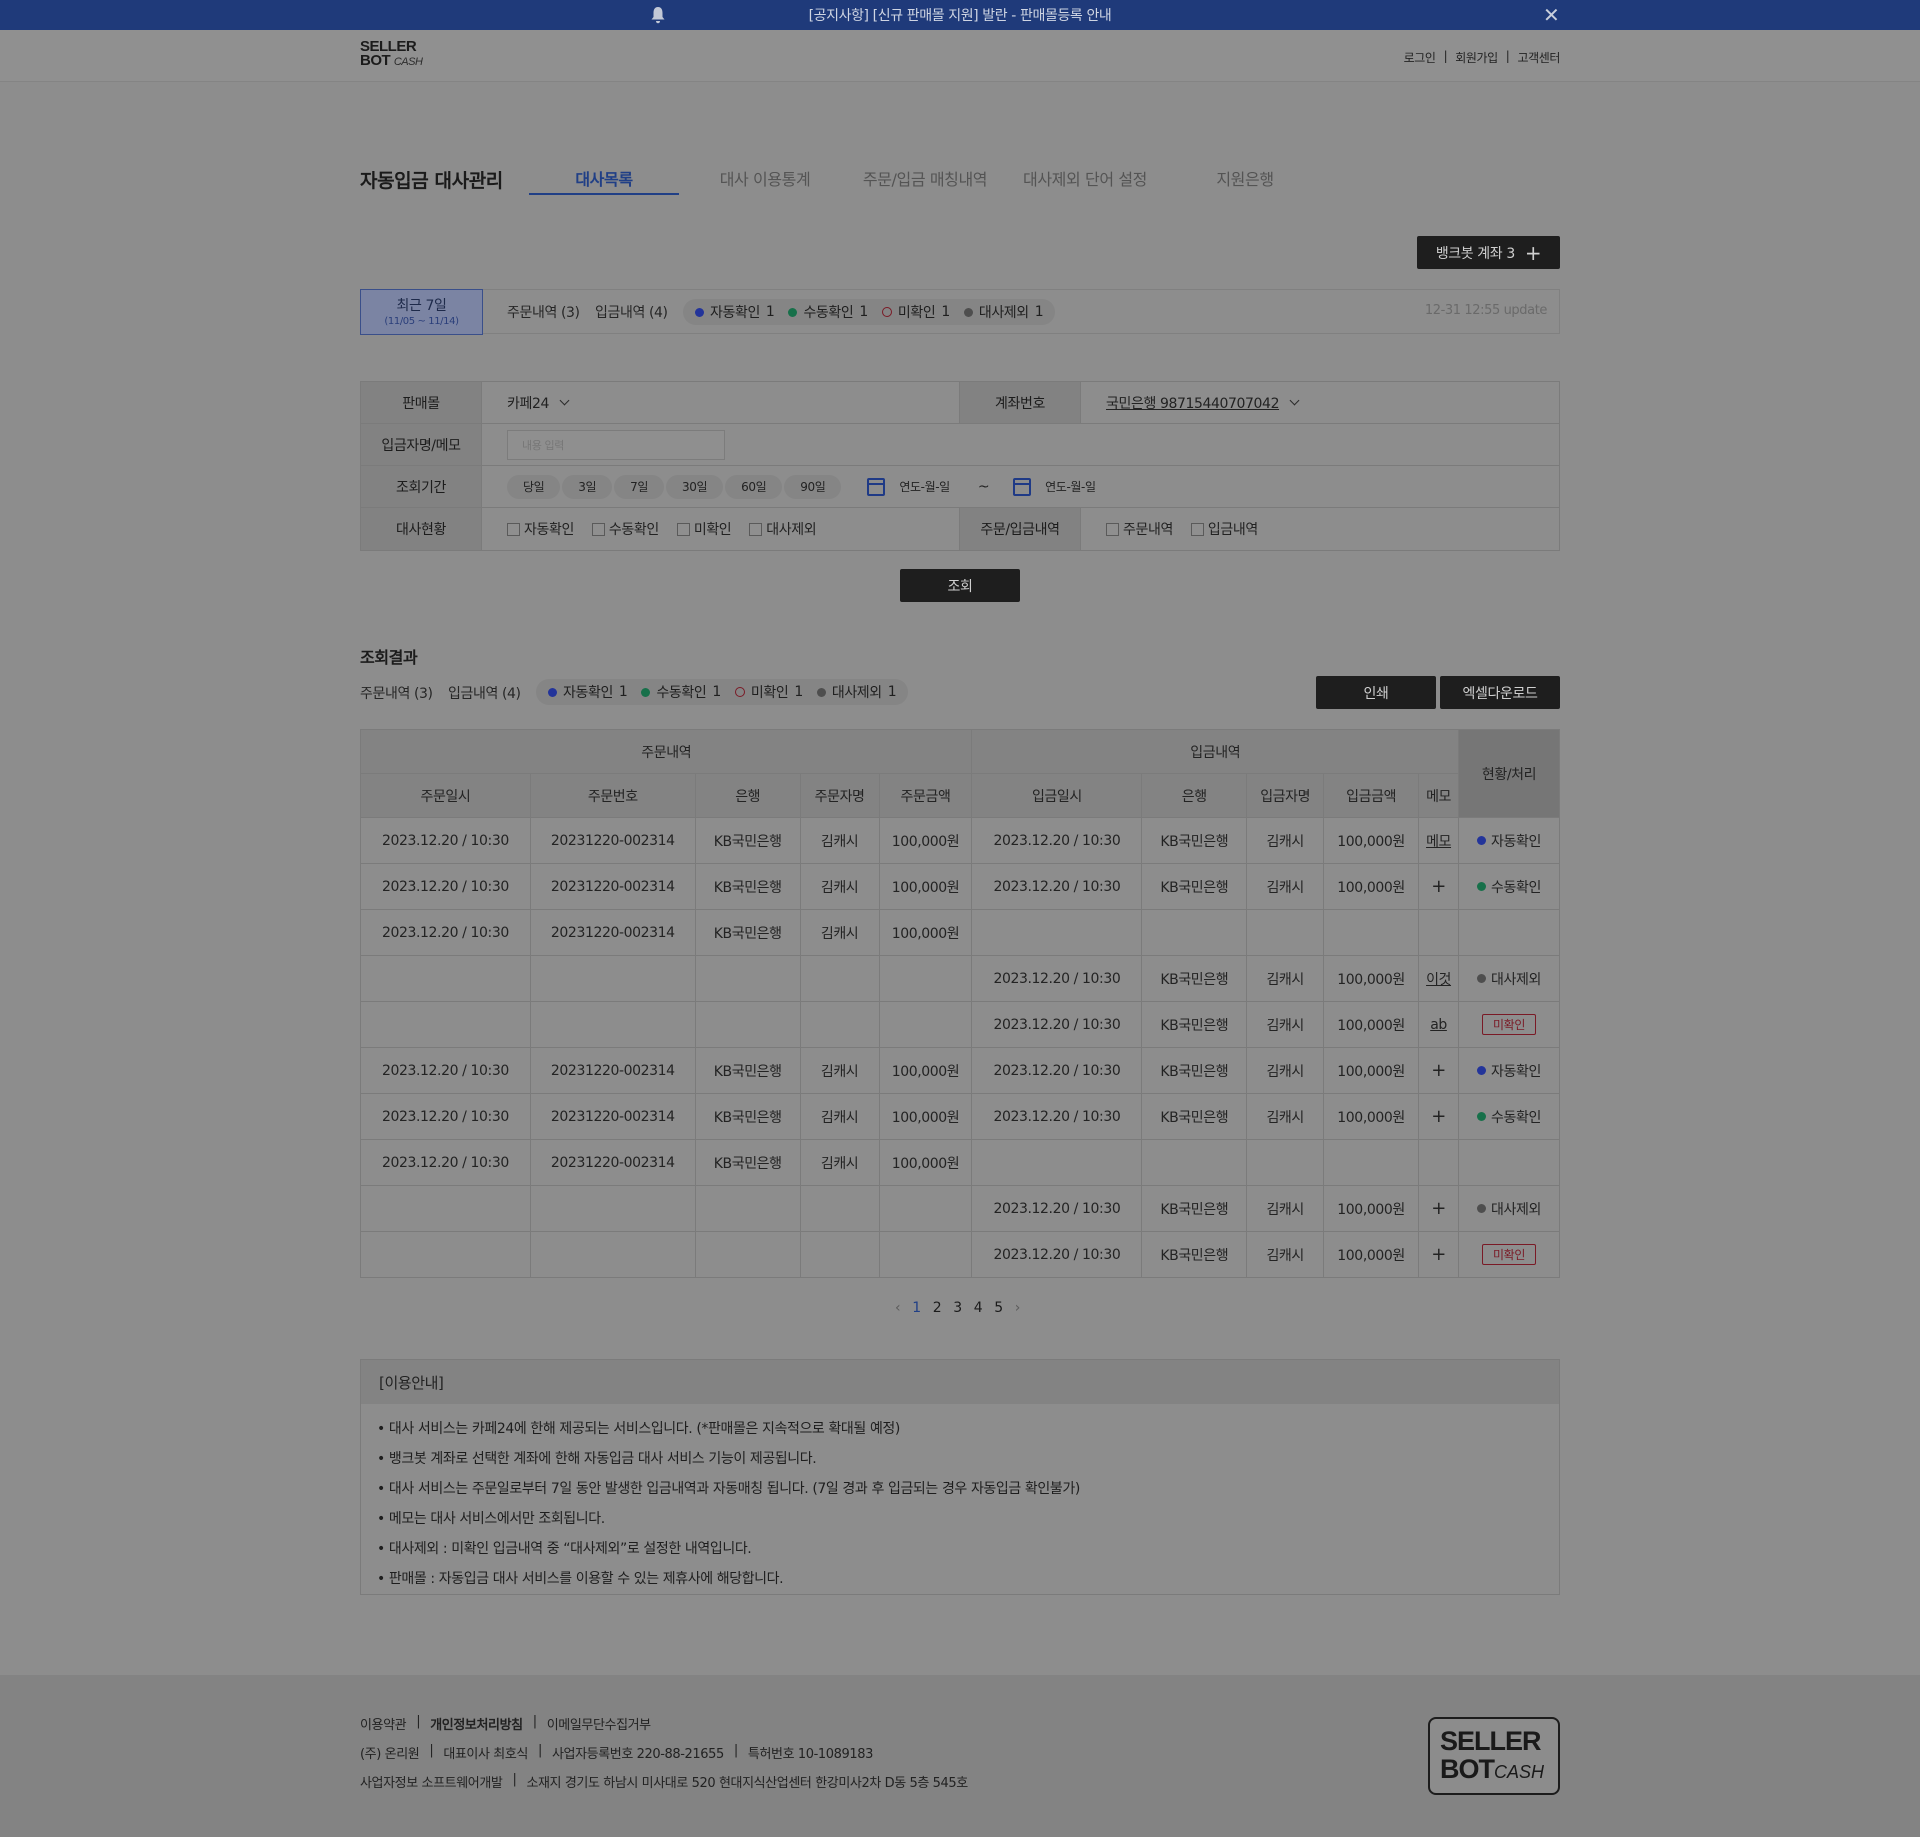  I want to click on signup-link: 회원가입, so click(1476, 57).